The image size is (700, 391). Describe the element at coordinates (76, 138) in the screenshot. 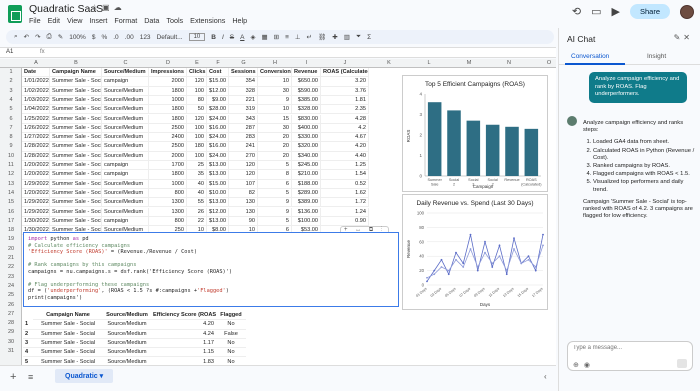

I see `table-cell: Summer Sale - Social 2` at that location.